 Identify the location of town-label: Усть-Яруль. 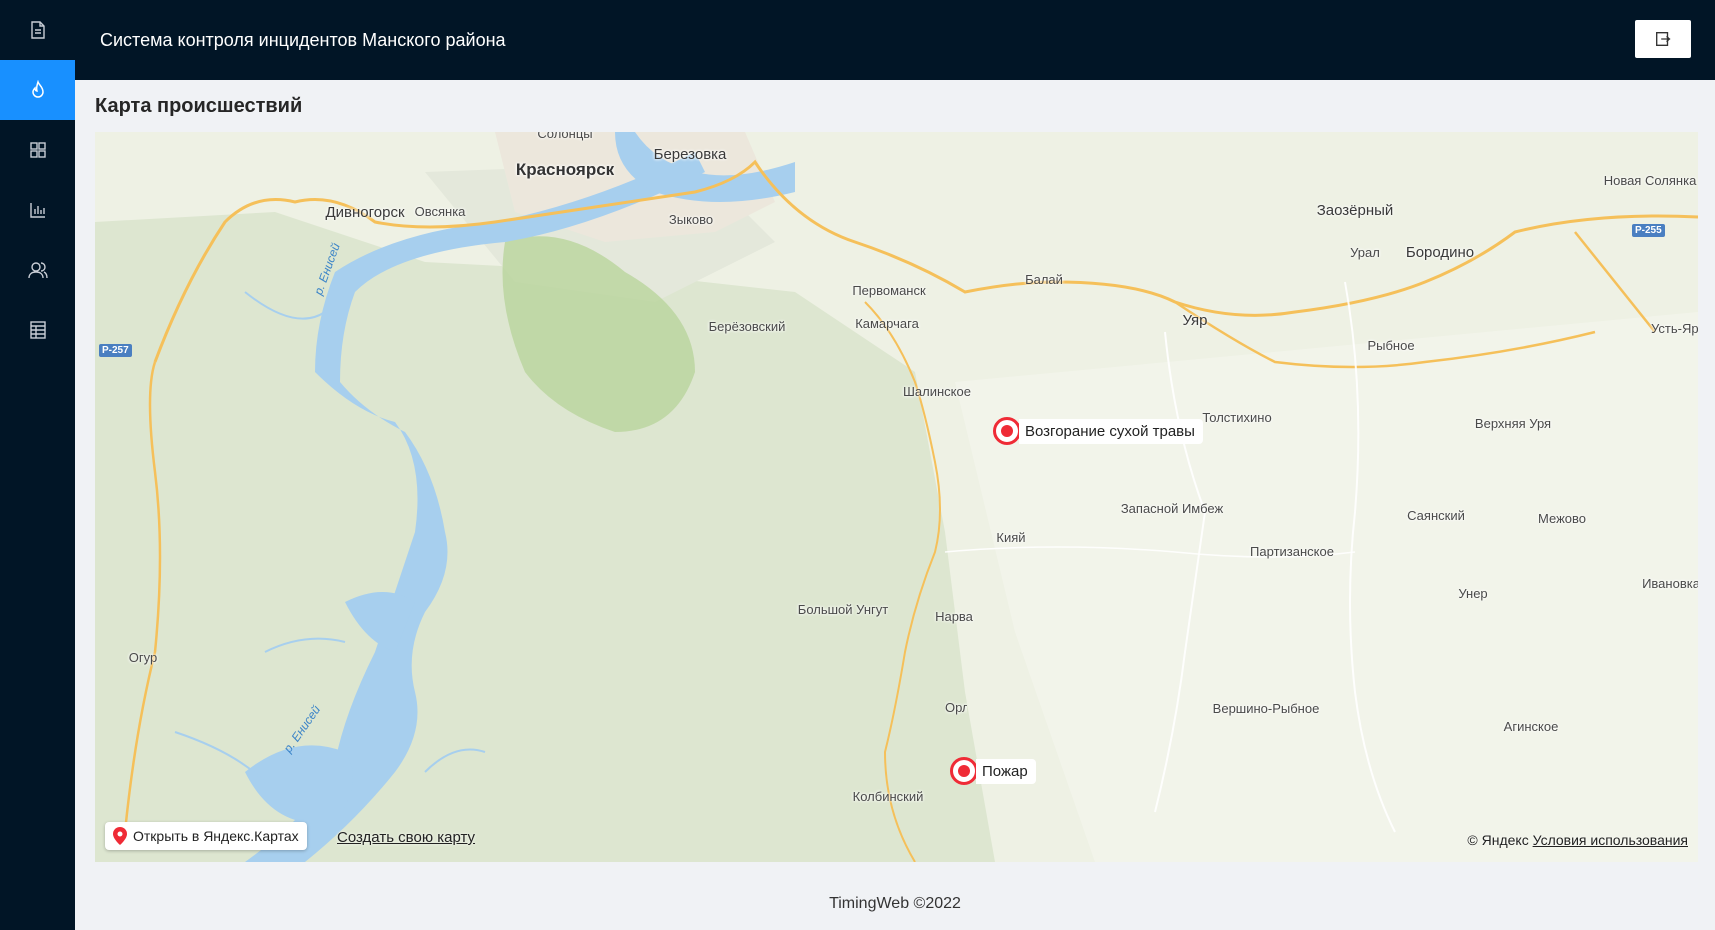
(1674, 328).